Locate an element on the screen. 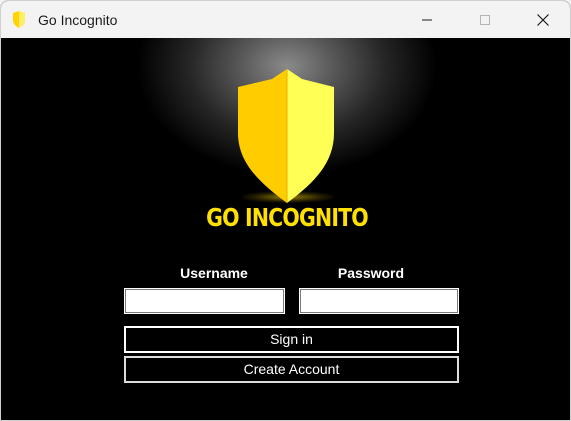 This screenshot has height=421, width=571. title-bar: Go Incognito is located at coordinates (285, 19).